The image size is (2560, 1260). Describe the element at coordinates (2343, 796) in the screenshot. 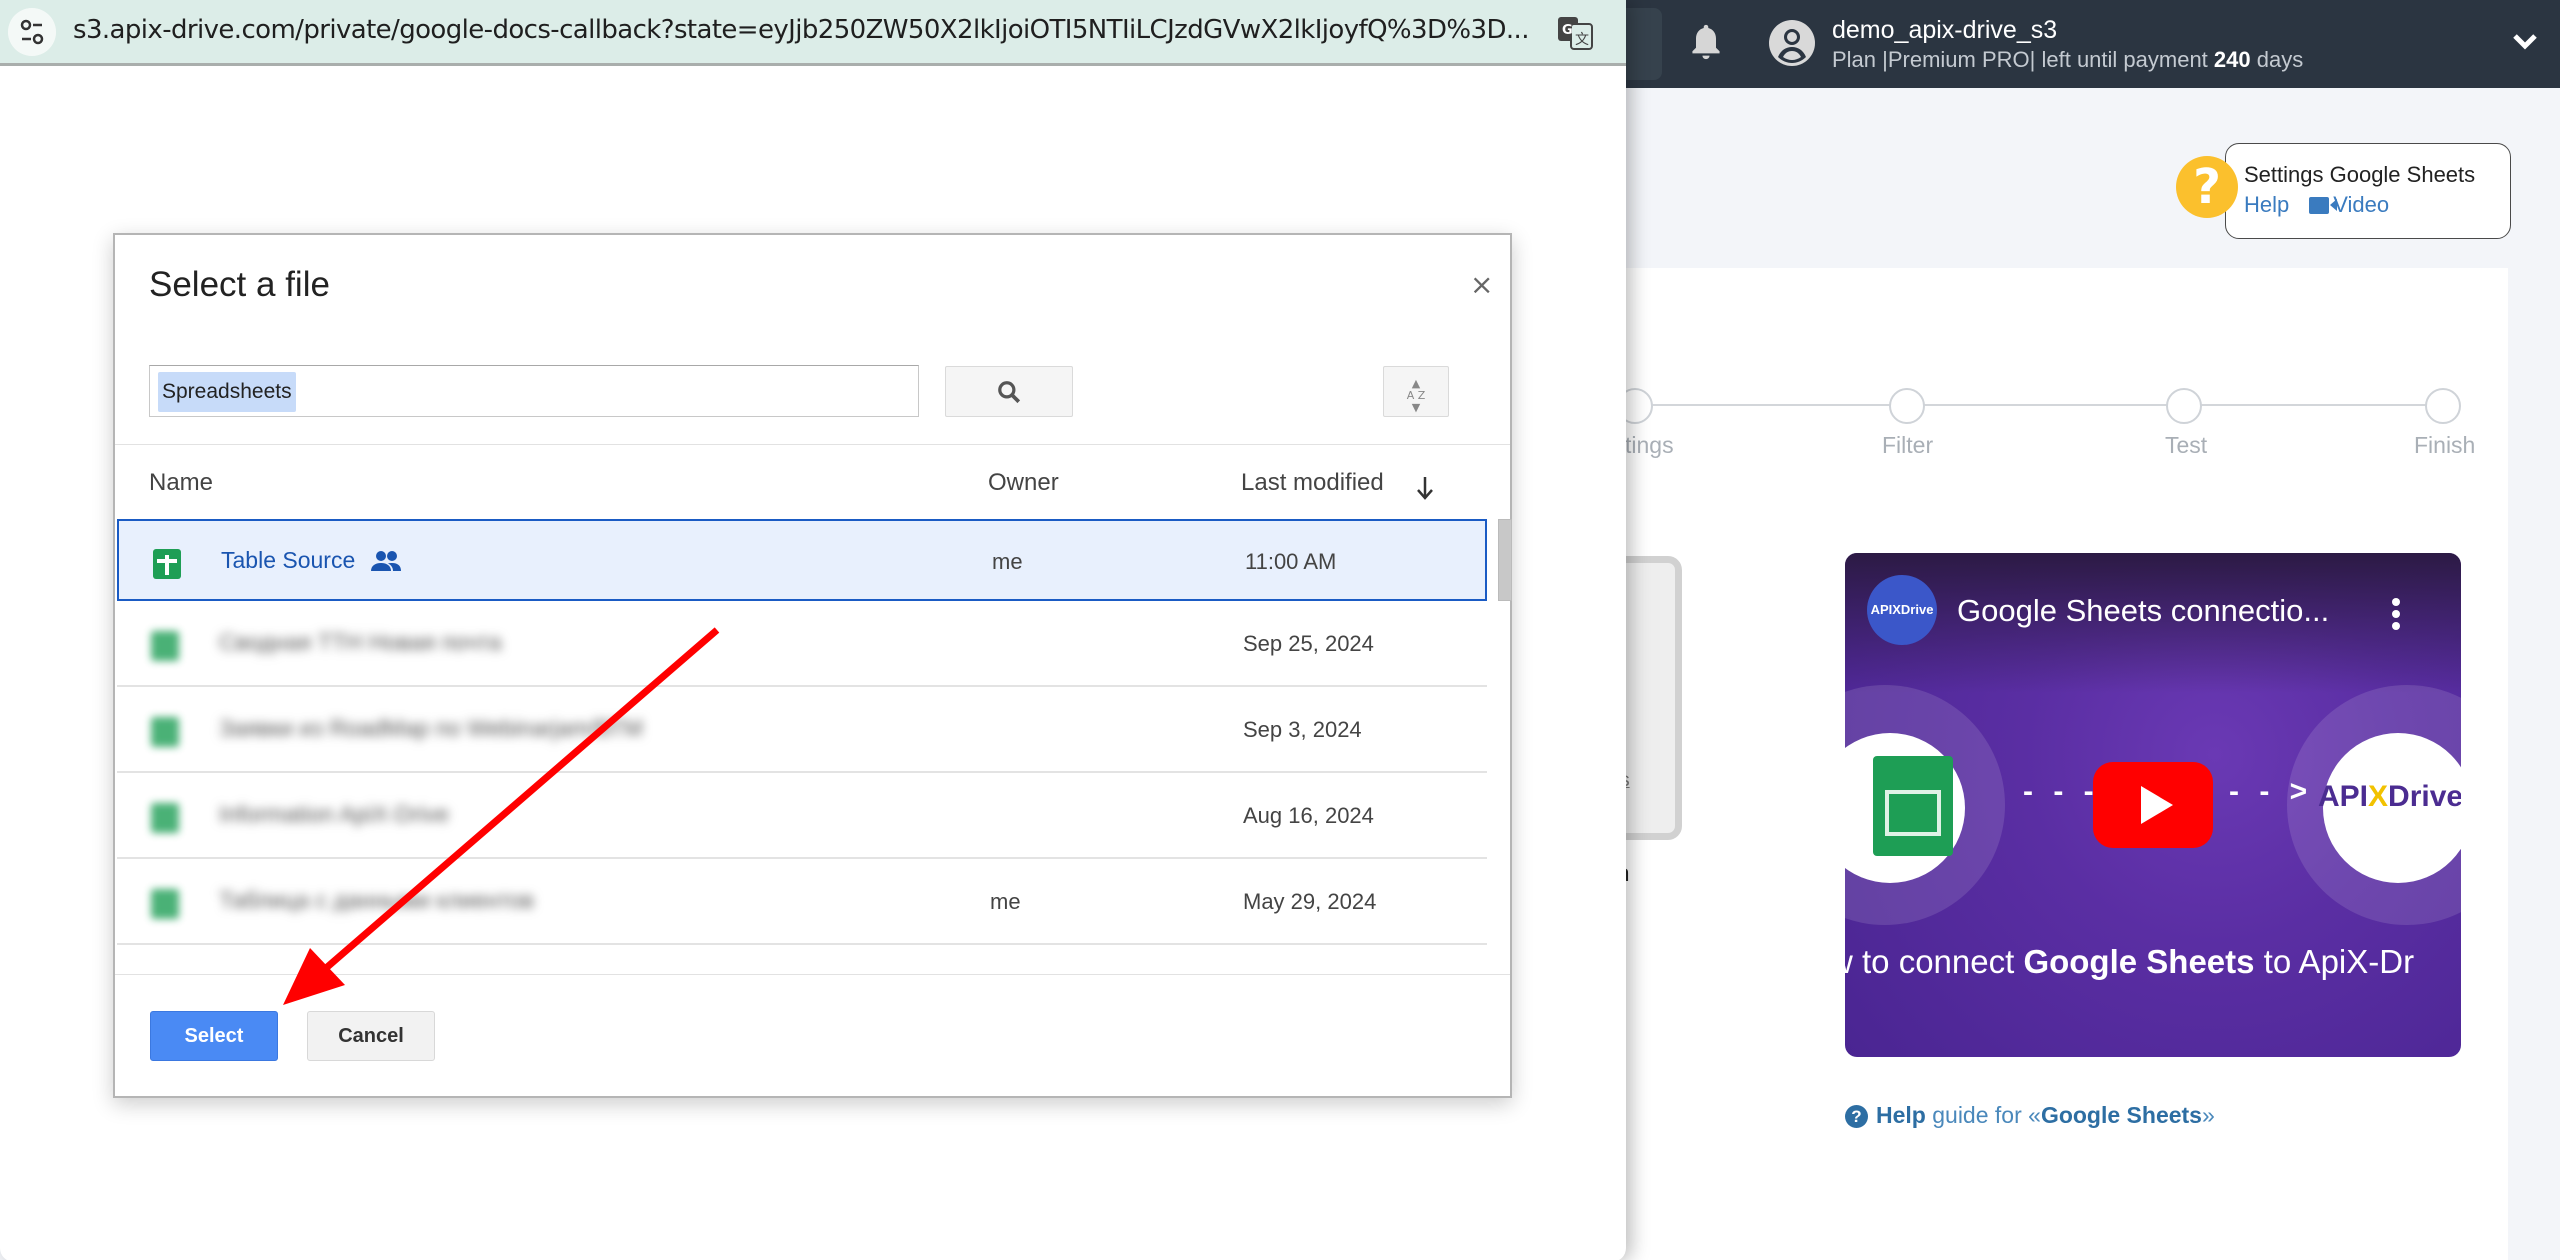

I see `logo-api: API` at that location.